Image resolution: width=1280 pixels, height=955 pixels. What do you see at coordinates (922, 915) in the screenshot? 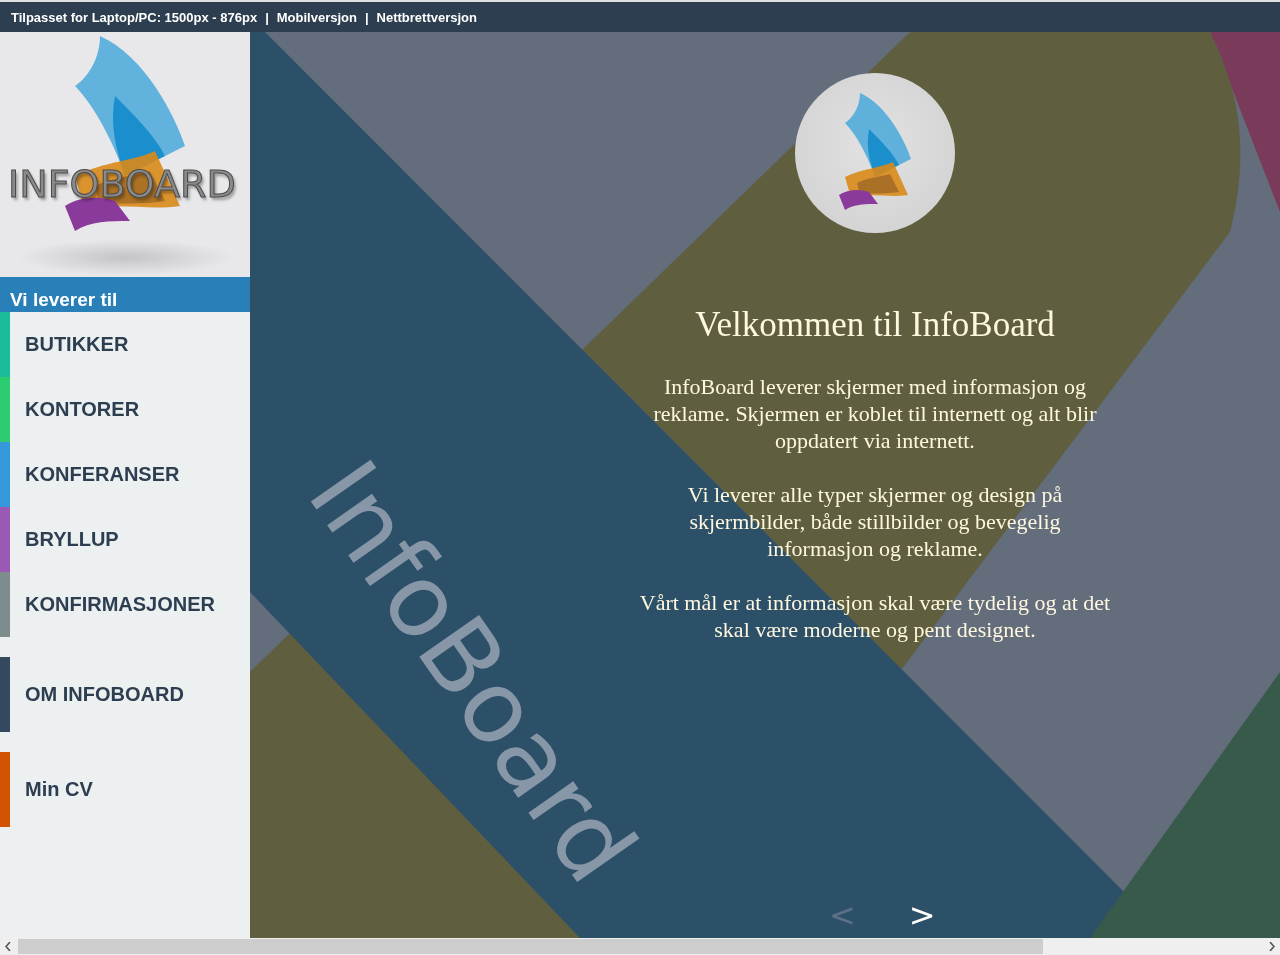
I see `next-slide-button: >` at bounding box center [922, 915].